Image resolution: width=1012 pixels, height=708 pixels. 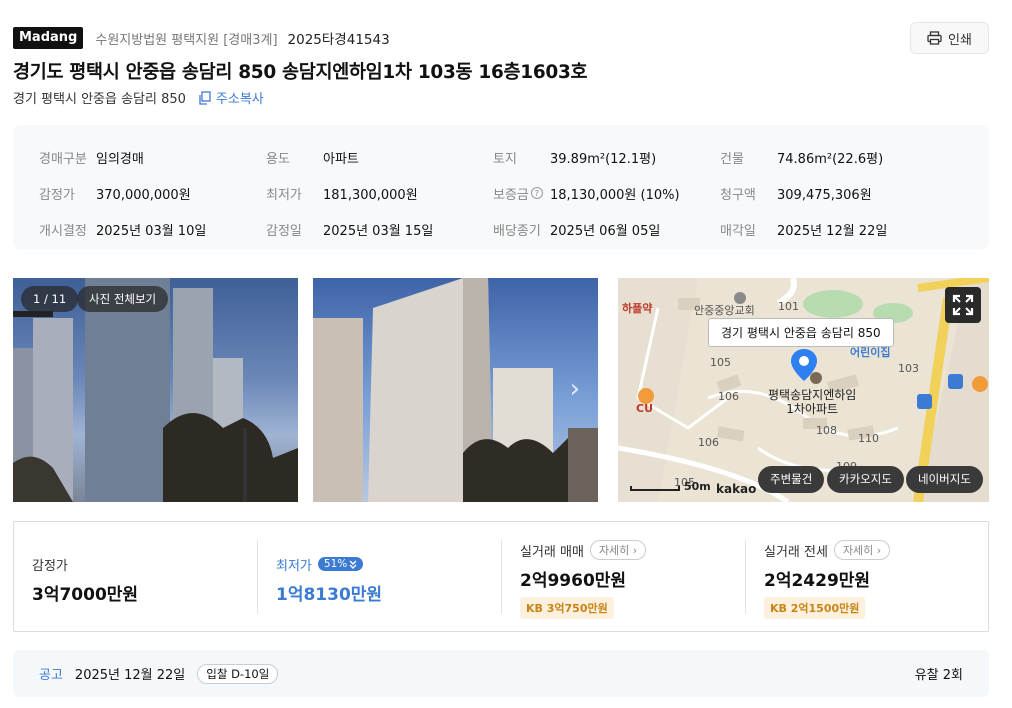 What do you see at coordinates (57, 195) in the screenshot?
I see `info-key: 감정가` at bounding box center [57, 195].